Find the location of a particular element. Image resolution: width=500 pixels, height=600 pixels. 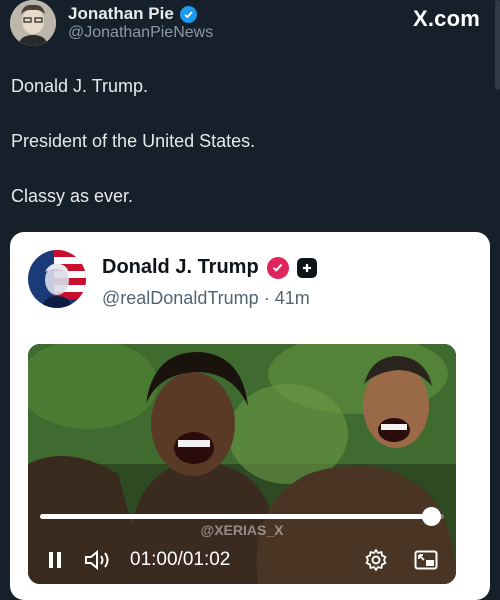

video-watermark: @XERIAS_X is located at coordinates (242, 530).